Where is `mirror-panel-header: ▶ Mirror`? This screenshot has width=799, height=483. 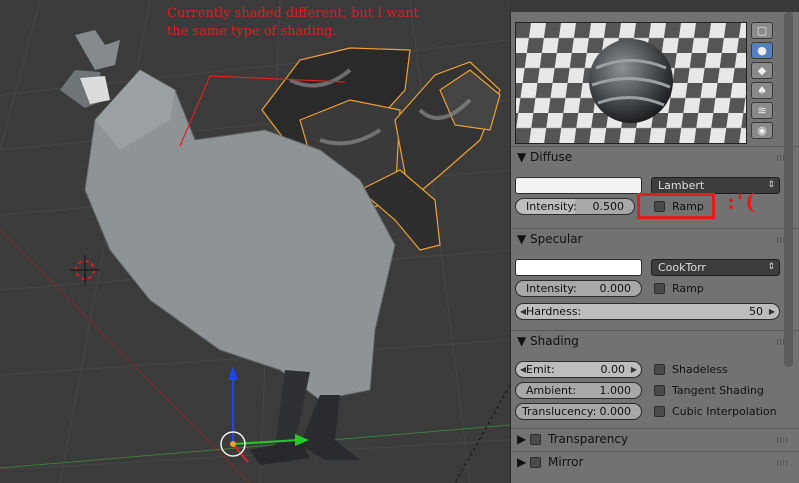 mirror-panel-header: ▶ Mirror is located at coordinates (550, 462).